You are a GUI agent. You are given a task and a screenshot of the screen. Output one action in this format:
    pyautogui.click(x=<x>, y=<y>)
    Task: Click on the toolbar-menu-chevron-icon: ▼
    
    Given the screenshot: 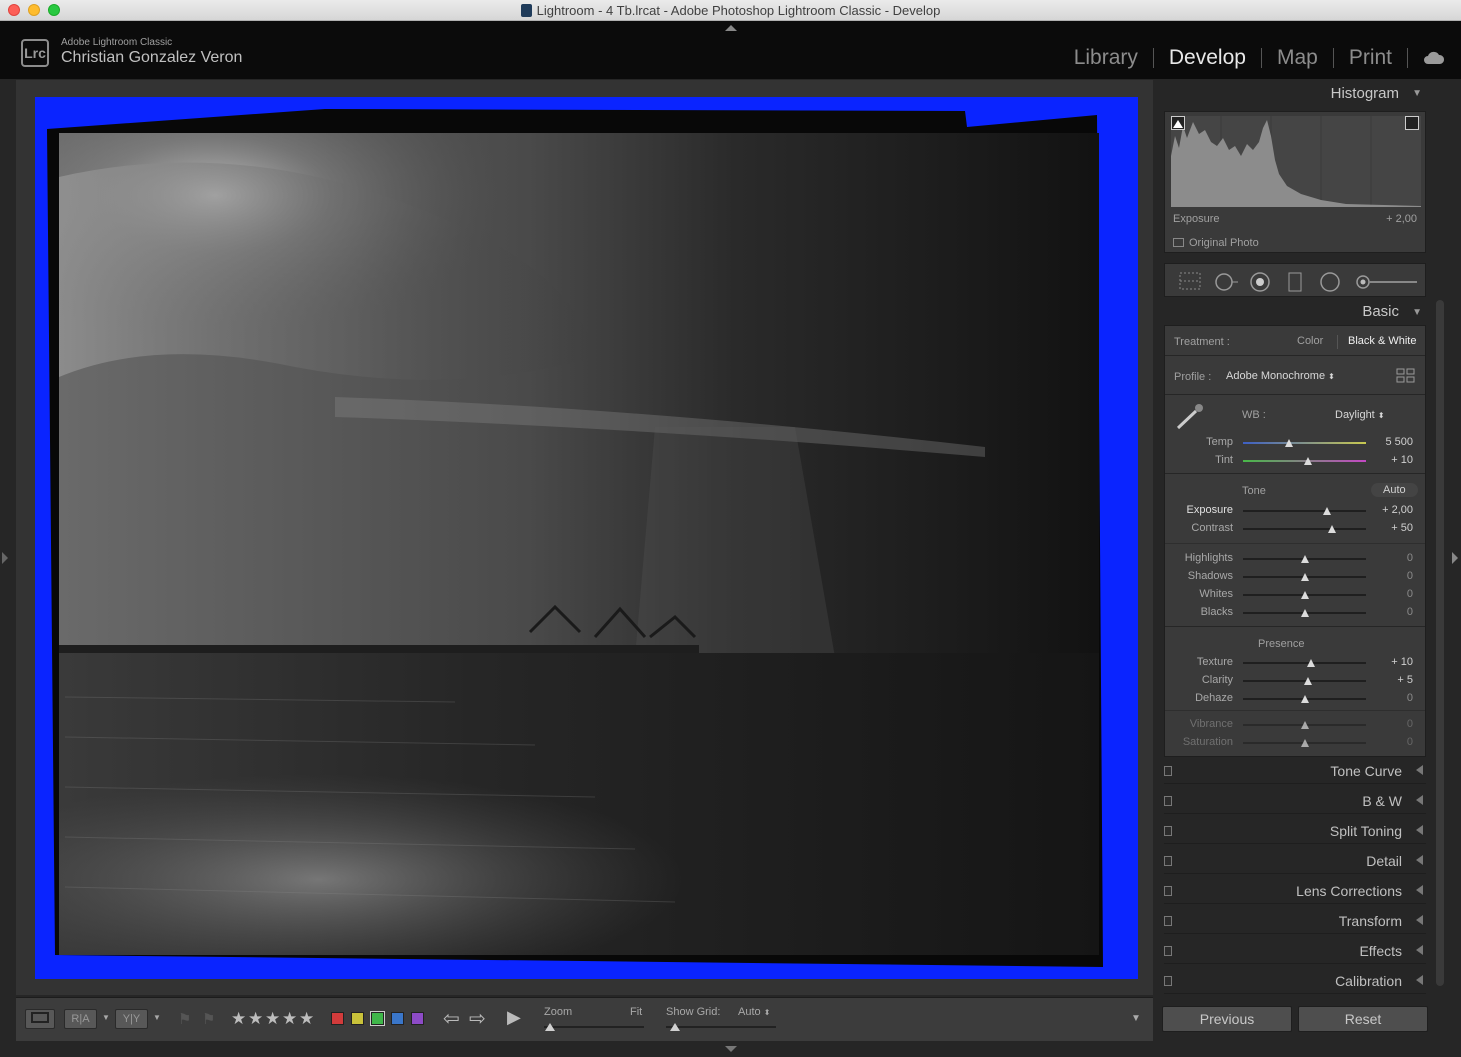 What is the action you would take?
    pyautogui.click(x=1136, y=1018)
    